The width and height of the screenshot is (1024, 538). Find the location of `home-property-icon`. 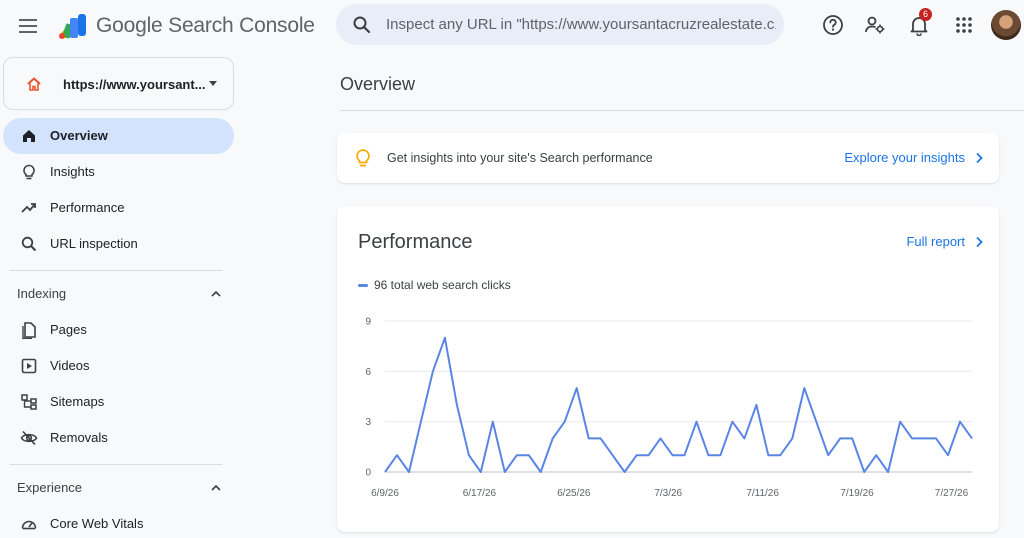

home-property-icon is located at coordinates (34, 84).